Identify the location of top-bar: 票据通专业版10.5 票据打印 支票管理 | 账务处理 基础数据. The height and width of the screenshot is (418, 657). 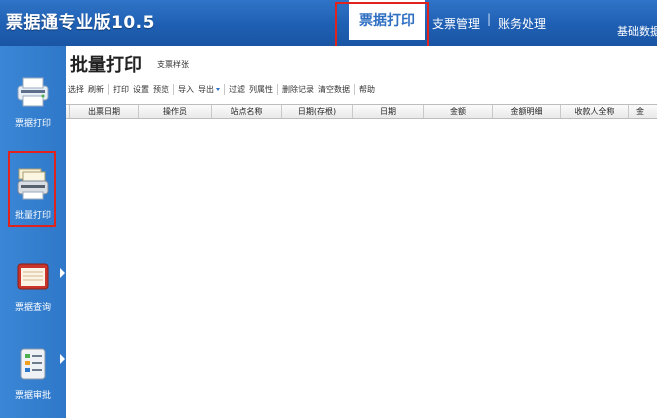
(328, 23).